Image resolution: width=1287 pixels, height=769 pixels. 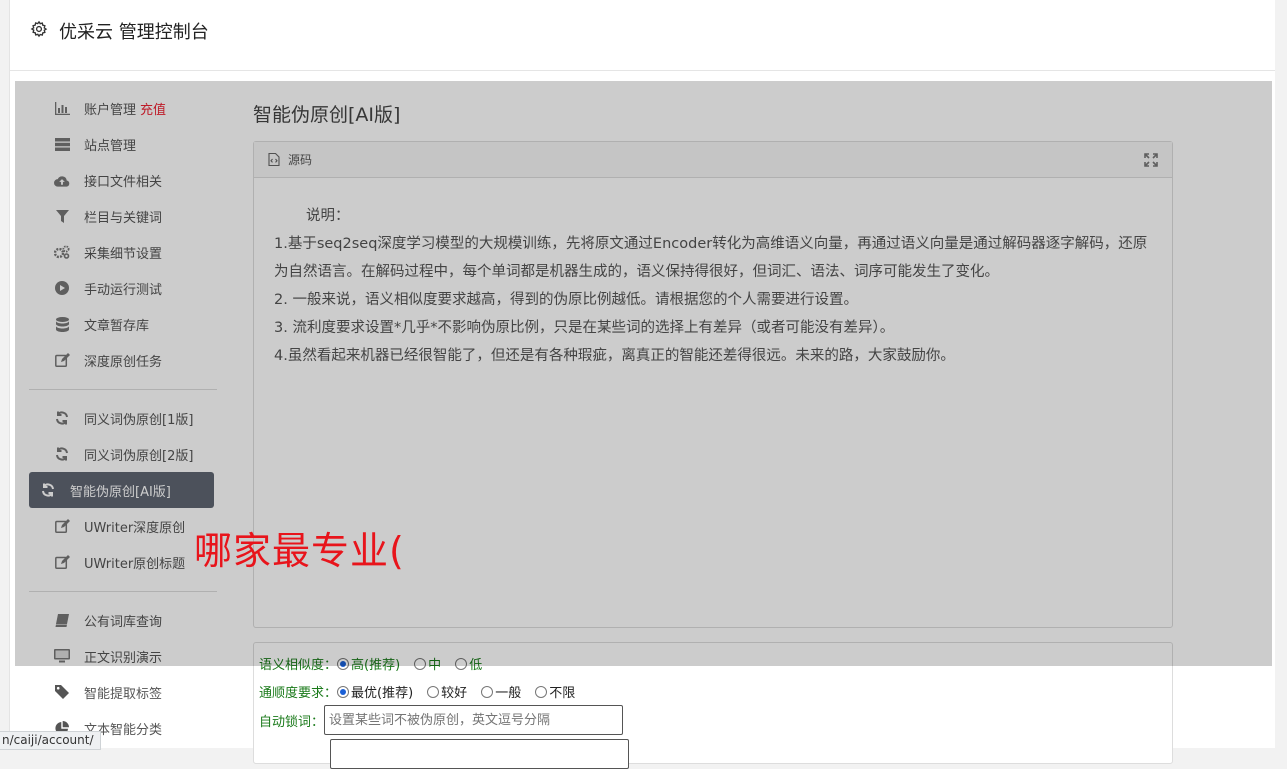 I want to click on fluency-label: 通顺度要求：, so click(x=298, y=693).